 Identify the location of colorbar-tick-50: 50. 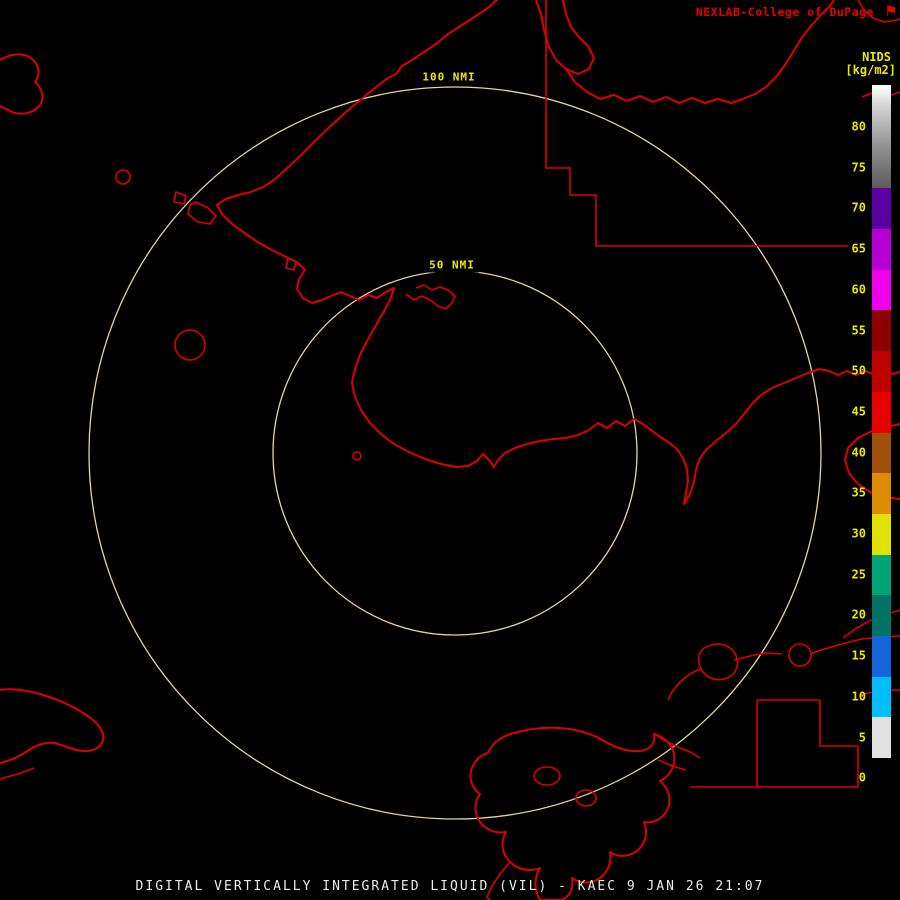
(858, 370).